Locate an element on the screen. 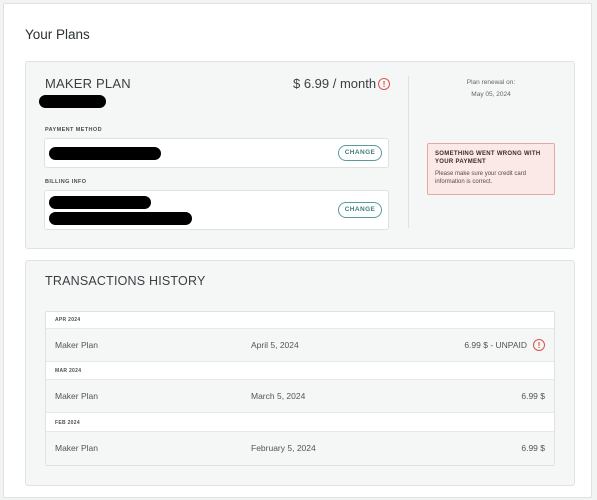 The width and height of the screenshot is (597, 500). month-header: MAR 2024 is located at coordinates (300, 371).